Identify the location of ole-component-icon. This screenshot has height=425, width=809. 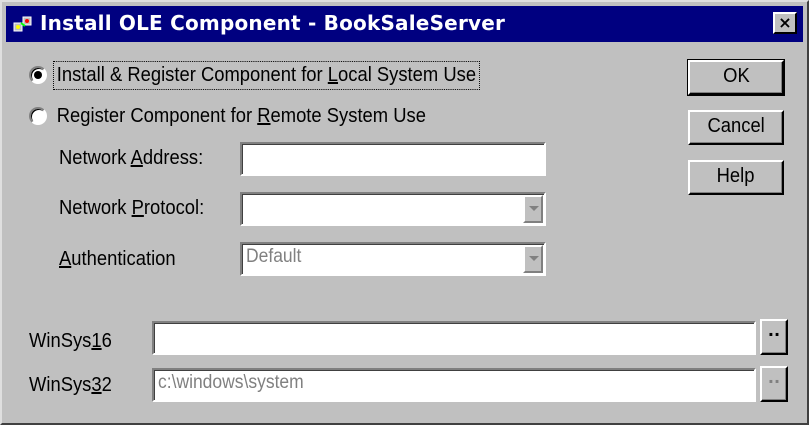
(22, 24).